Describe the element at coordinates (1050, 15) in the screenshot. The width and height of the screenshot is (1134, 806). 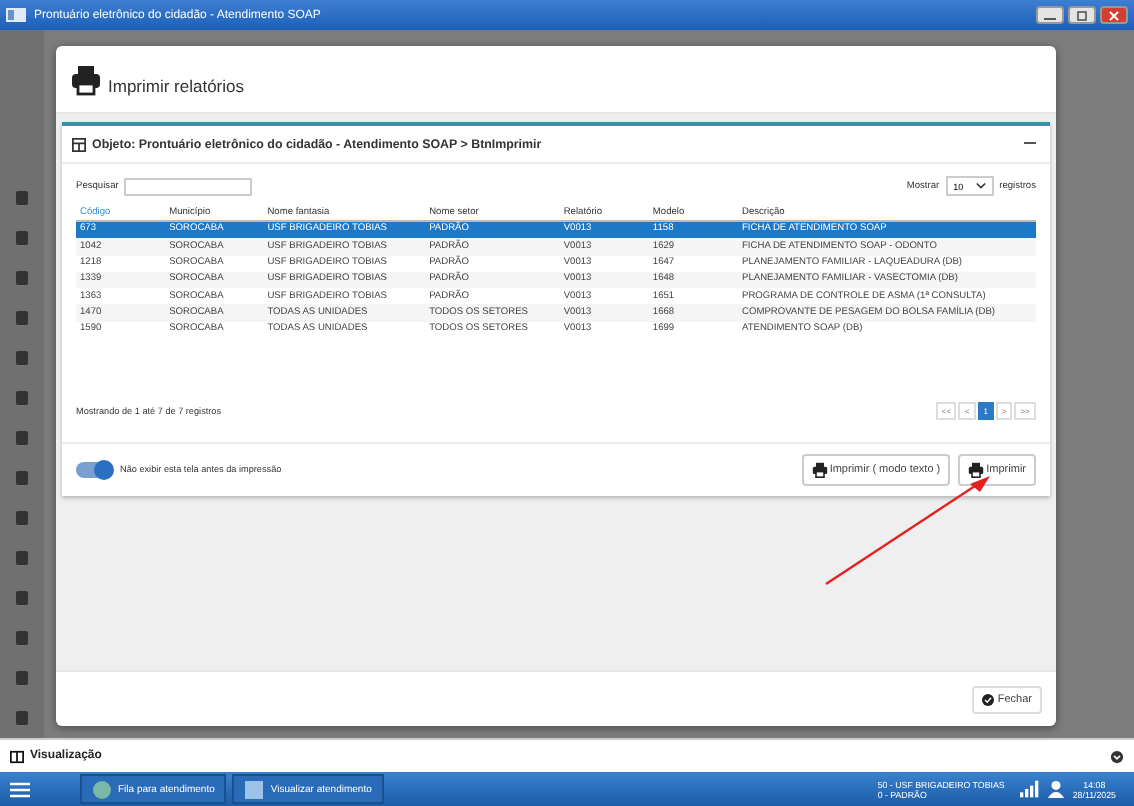
I see `minimize-button` at that location.